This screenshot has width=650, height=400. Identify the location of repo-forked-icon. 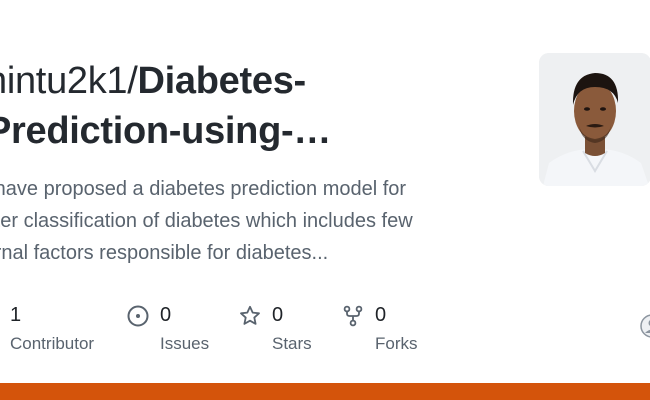
(353, 316).